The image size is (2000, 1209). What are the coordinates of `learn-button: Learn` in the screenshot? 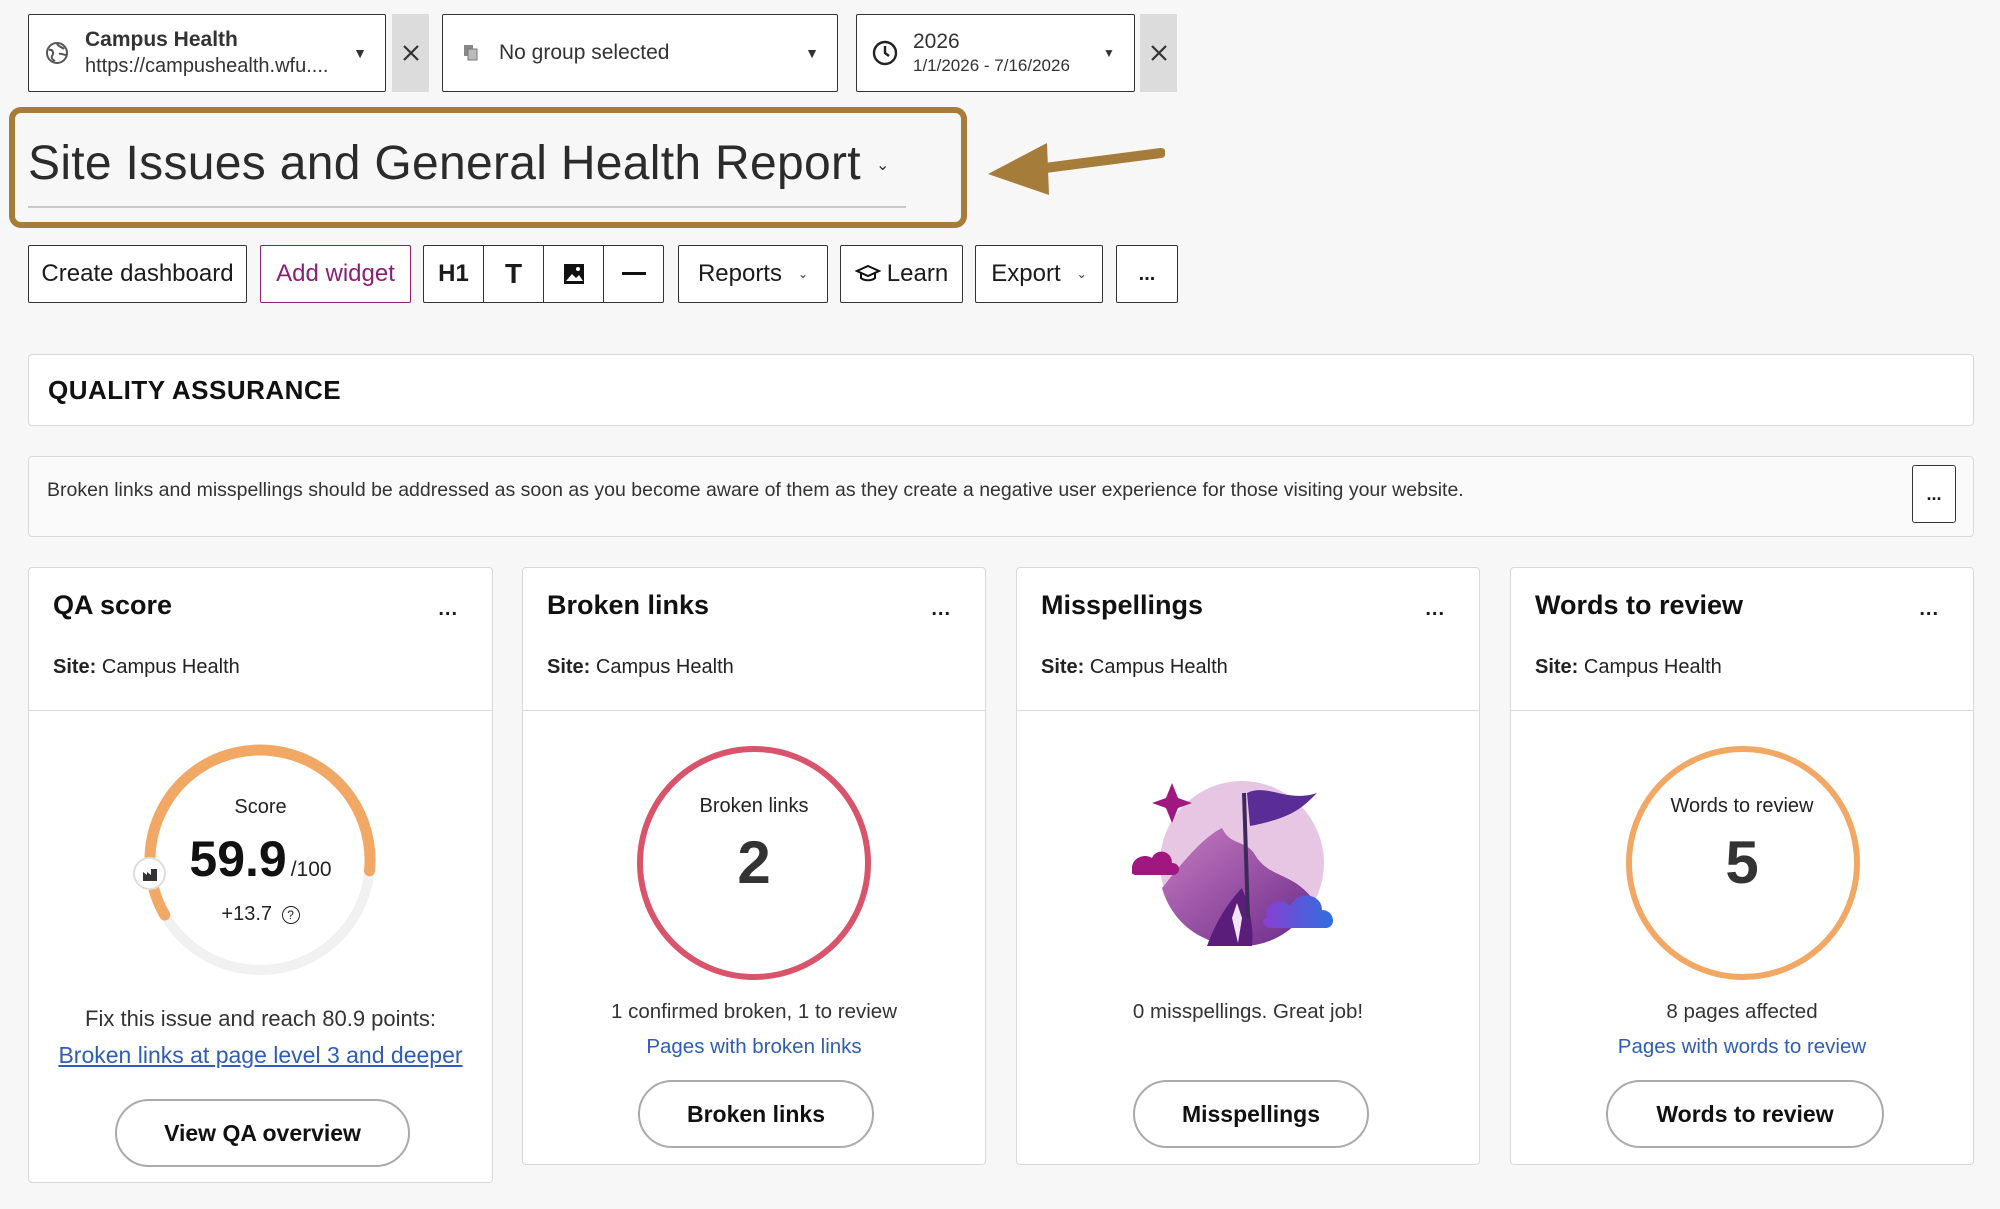 It's located at (901, 274).